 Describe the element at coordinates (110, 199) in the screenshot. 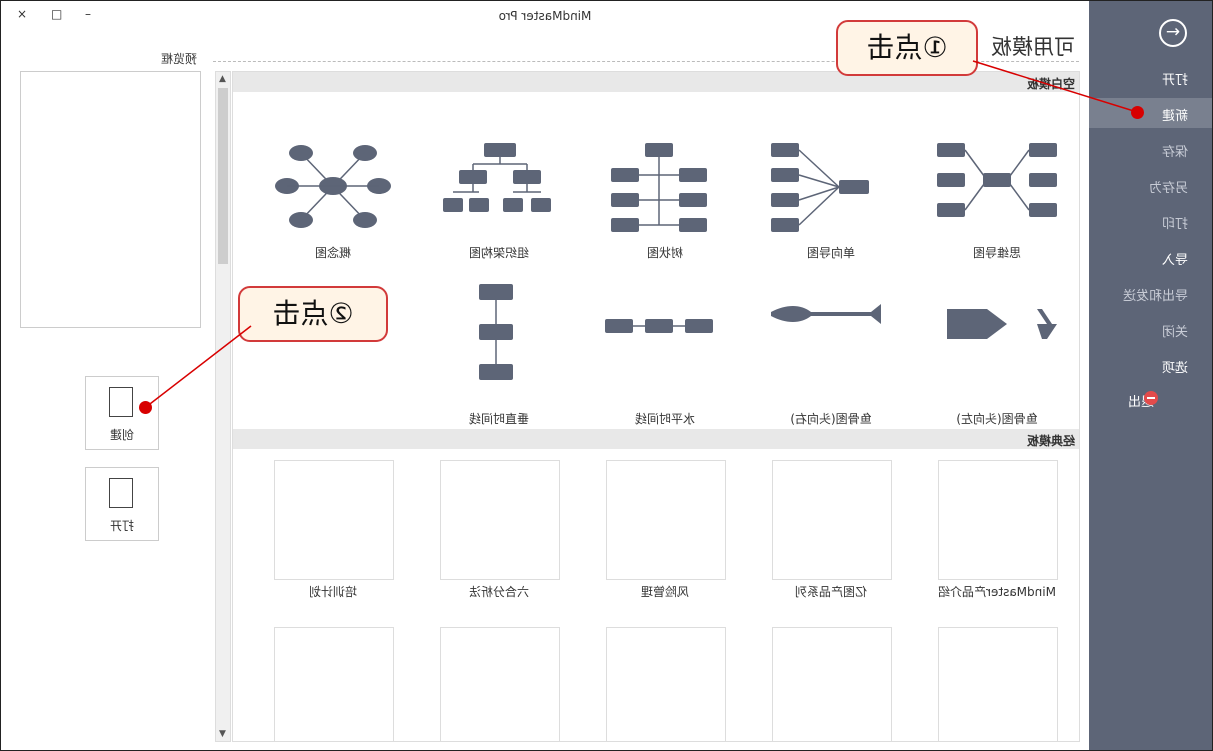

I see `preview-box` at that location.